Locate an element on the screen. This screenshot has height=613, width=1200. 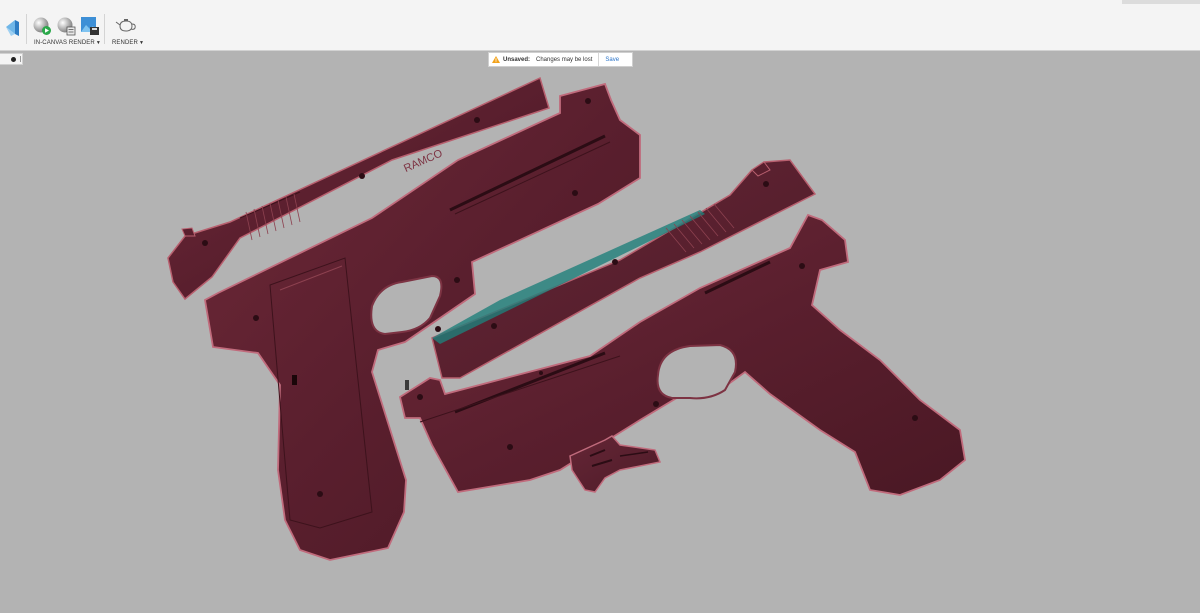
in-canvas-render-group-label: IN-CANVAS RENDER▼ is located at coordinates (67, 43).